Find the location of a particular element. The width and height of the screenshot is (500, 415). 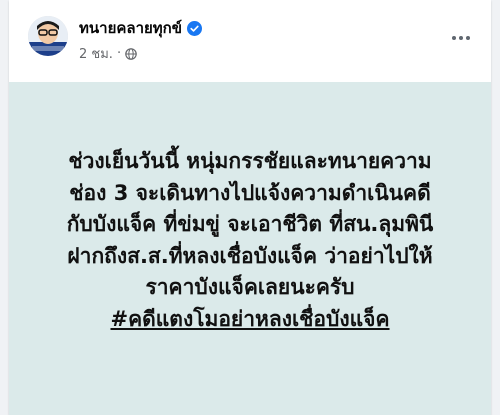

post-line: ช่อง 3 จะเดินทางไปแจ้งความดำเนินคดี is located at coordinates (250, 192).